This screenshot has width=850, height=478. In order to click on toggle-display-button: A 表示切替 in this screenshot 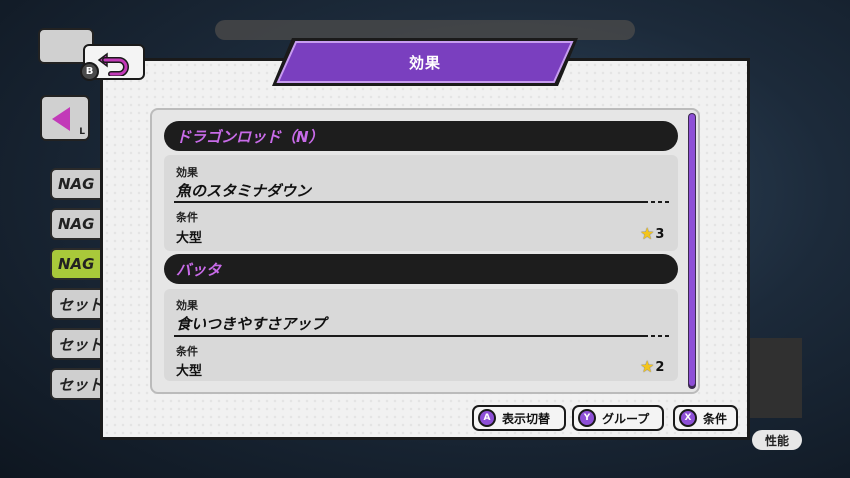, I will do `click(519, 418)`.